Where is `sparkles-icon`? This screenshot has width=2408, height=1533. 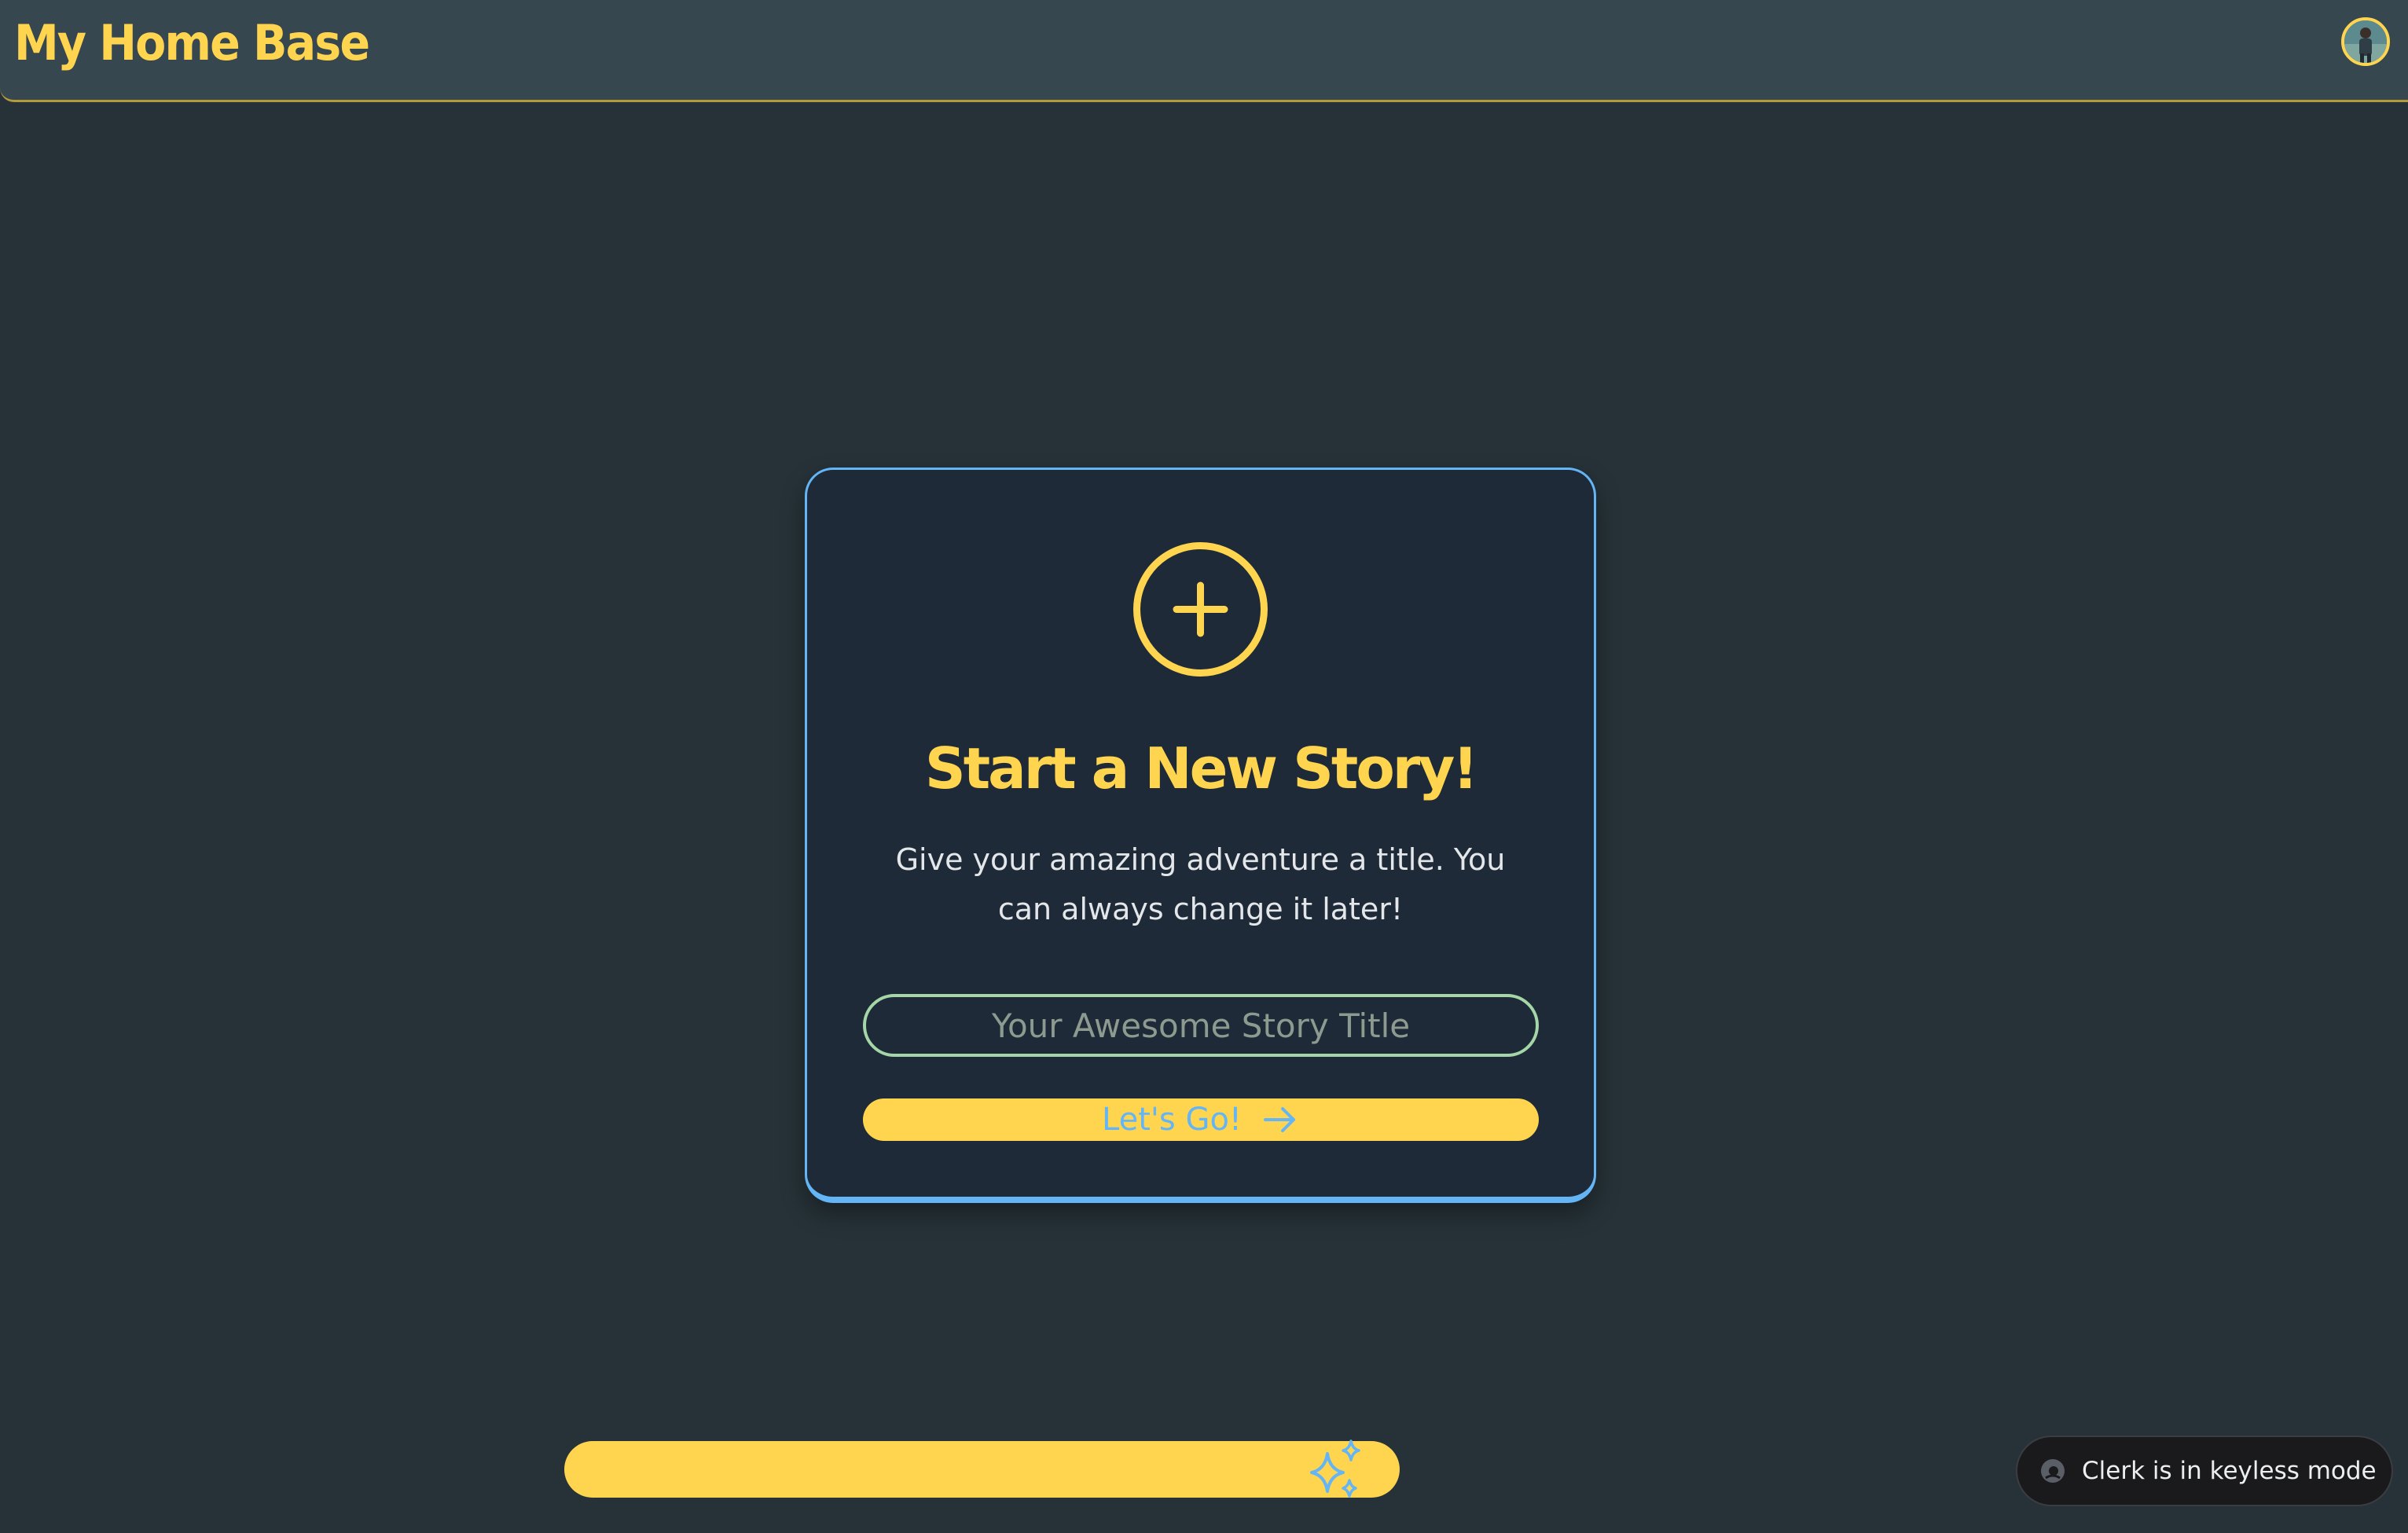
sparkles-icon is located at coordinates (1335, 1469).